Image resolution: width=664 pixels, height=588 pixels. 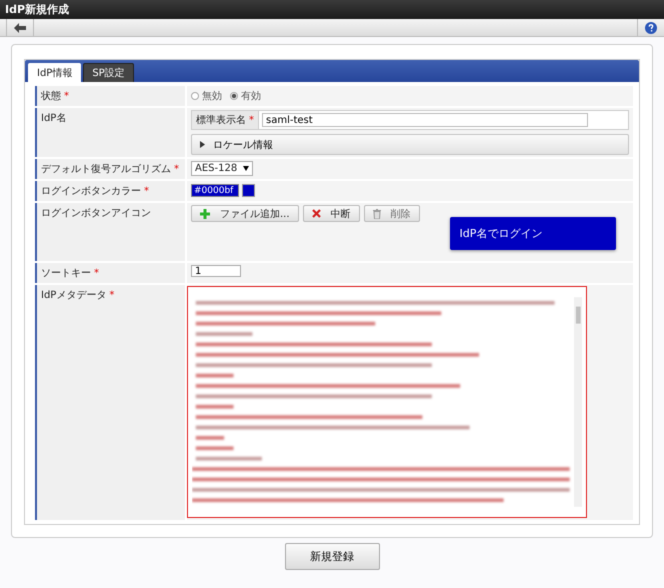 I want to click on dropdown-arrow-icon, so click(x=246, y=168).